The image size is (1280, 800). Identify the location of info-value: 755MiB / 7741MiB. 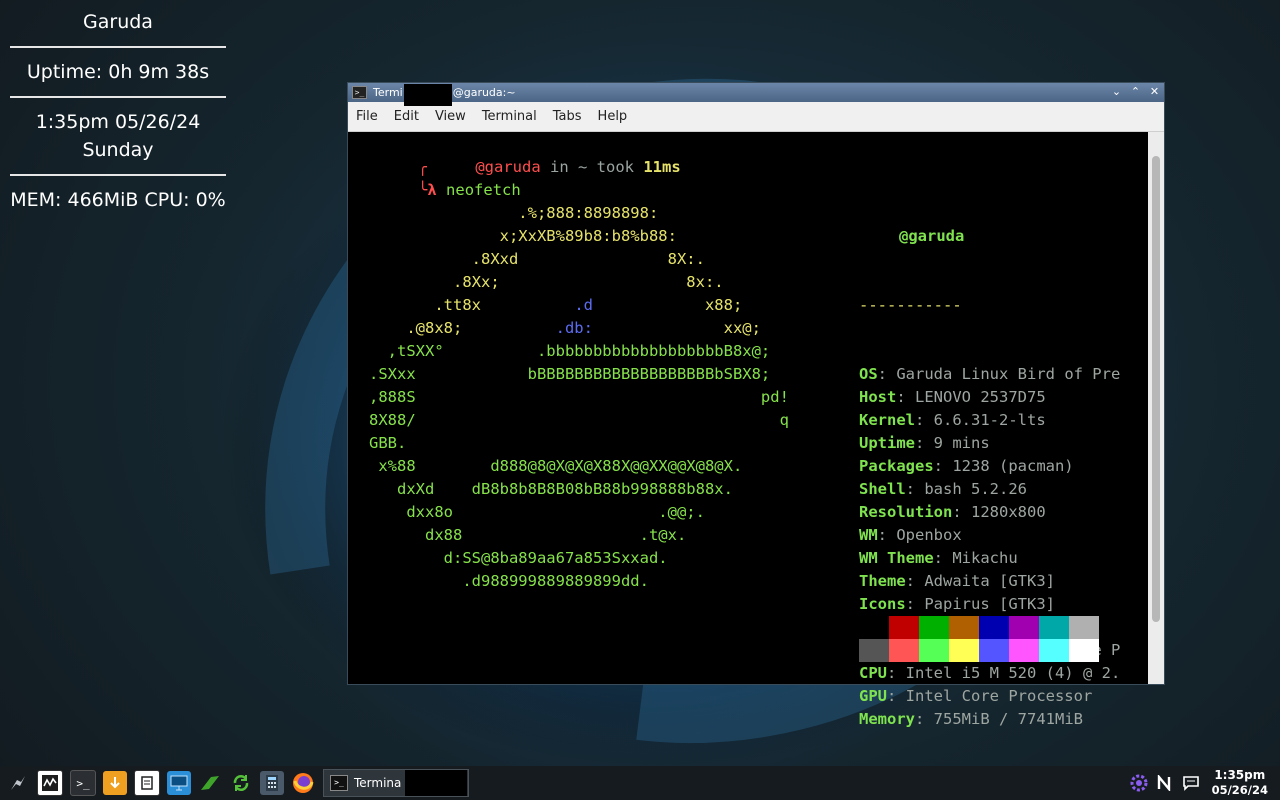
(1008, 719).